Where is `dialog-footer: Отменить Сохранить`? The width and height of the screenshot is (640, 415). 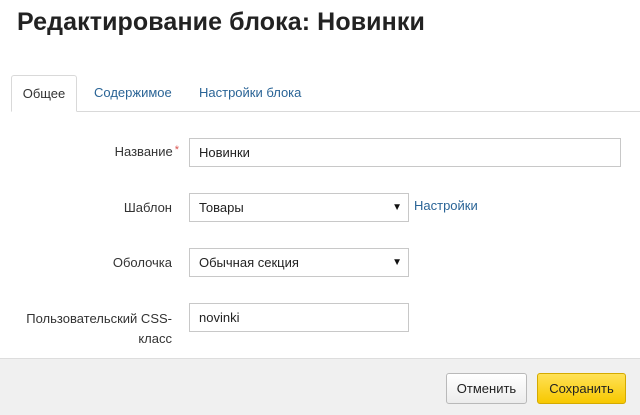
dialog-footer: Отменить Сохранить is located at coordinates (320, 386).